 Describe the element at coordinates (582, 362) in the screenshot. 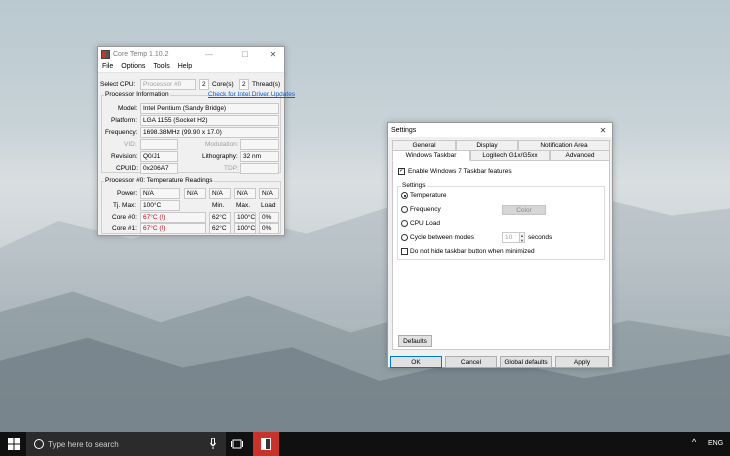

I see `apply-button: Apply` at that location.